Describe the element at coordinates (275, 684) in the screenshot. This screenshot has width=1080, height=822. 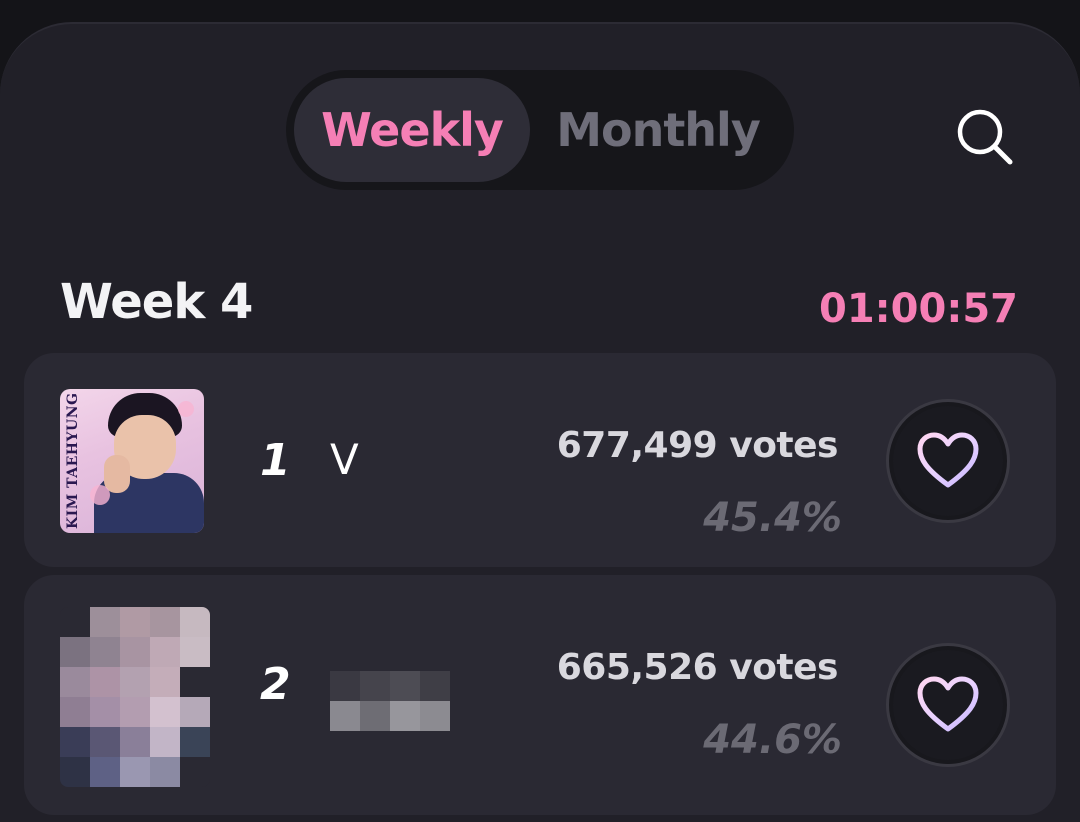
I see `rank-number: 2` at that location.